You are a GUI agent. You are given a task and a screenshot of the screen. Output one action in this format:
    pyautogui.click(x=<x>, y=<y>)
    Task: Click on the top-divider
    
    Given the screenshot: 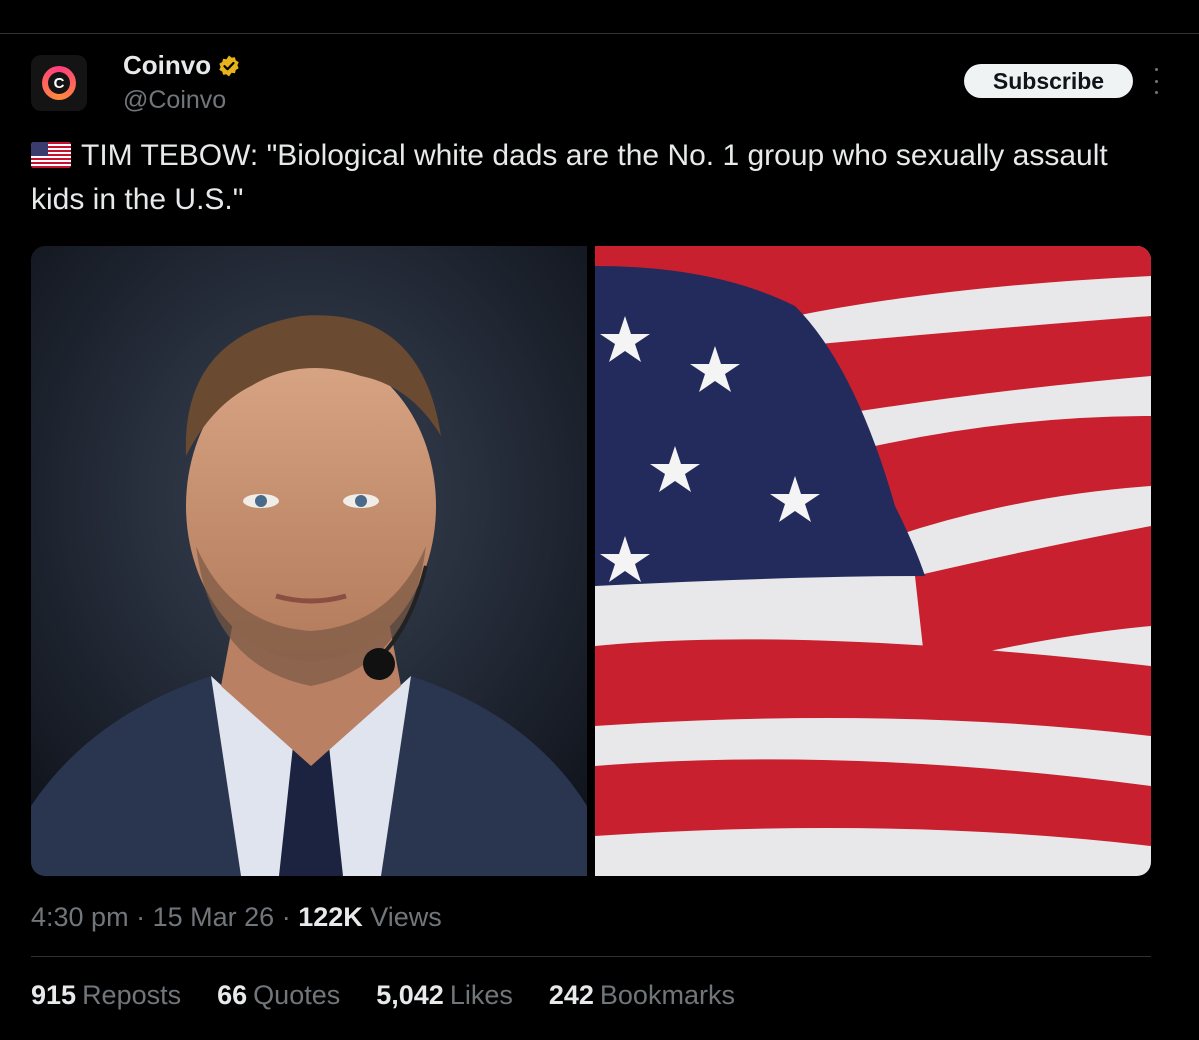 What is the action you would take?
    pyautogui.click(x=599, y=33)
    